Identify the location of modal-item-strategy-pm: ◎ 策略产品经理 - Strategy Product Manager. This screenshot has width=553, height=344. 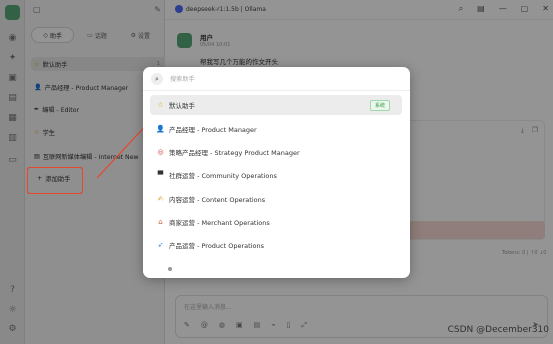
(276, 152).